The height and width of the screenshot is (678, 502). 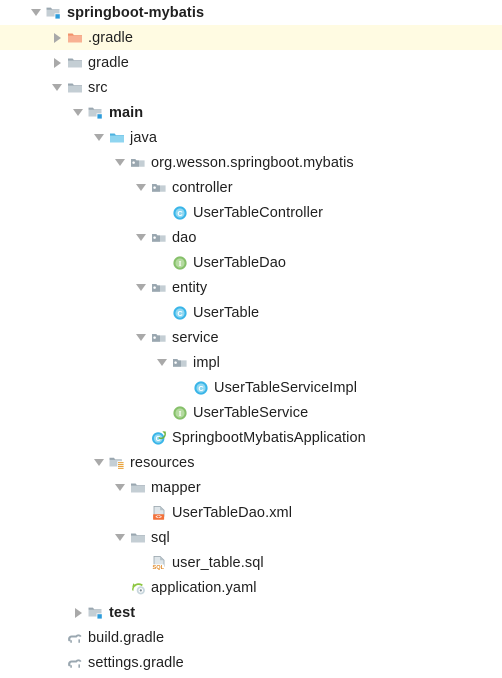 I want to click on tree-row-label: springboot-mybatis, so click(x=136, y=12).